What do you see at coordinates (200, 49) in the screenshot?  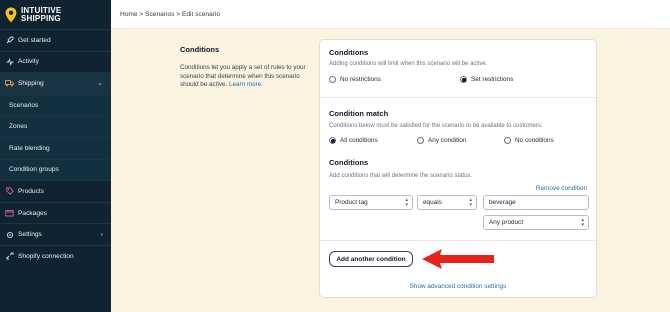 I see `description-title: Conditions` at bounding box center [200, 49].